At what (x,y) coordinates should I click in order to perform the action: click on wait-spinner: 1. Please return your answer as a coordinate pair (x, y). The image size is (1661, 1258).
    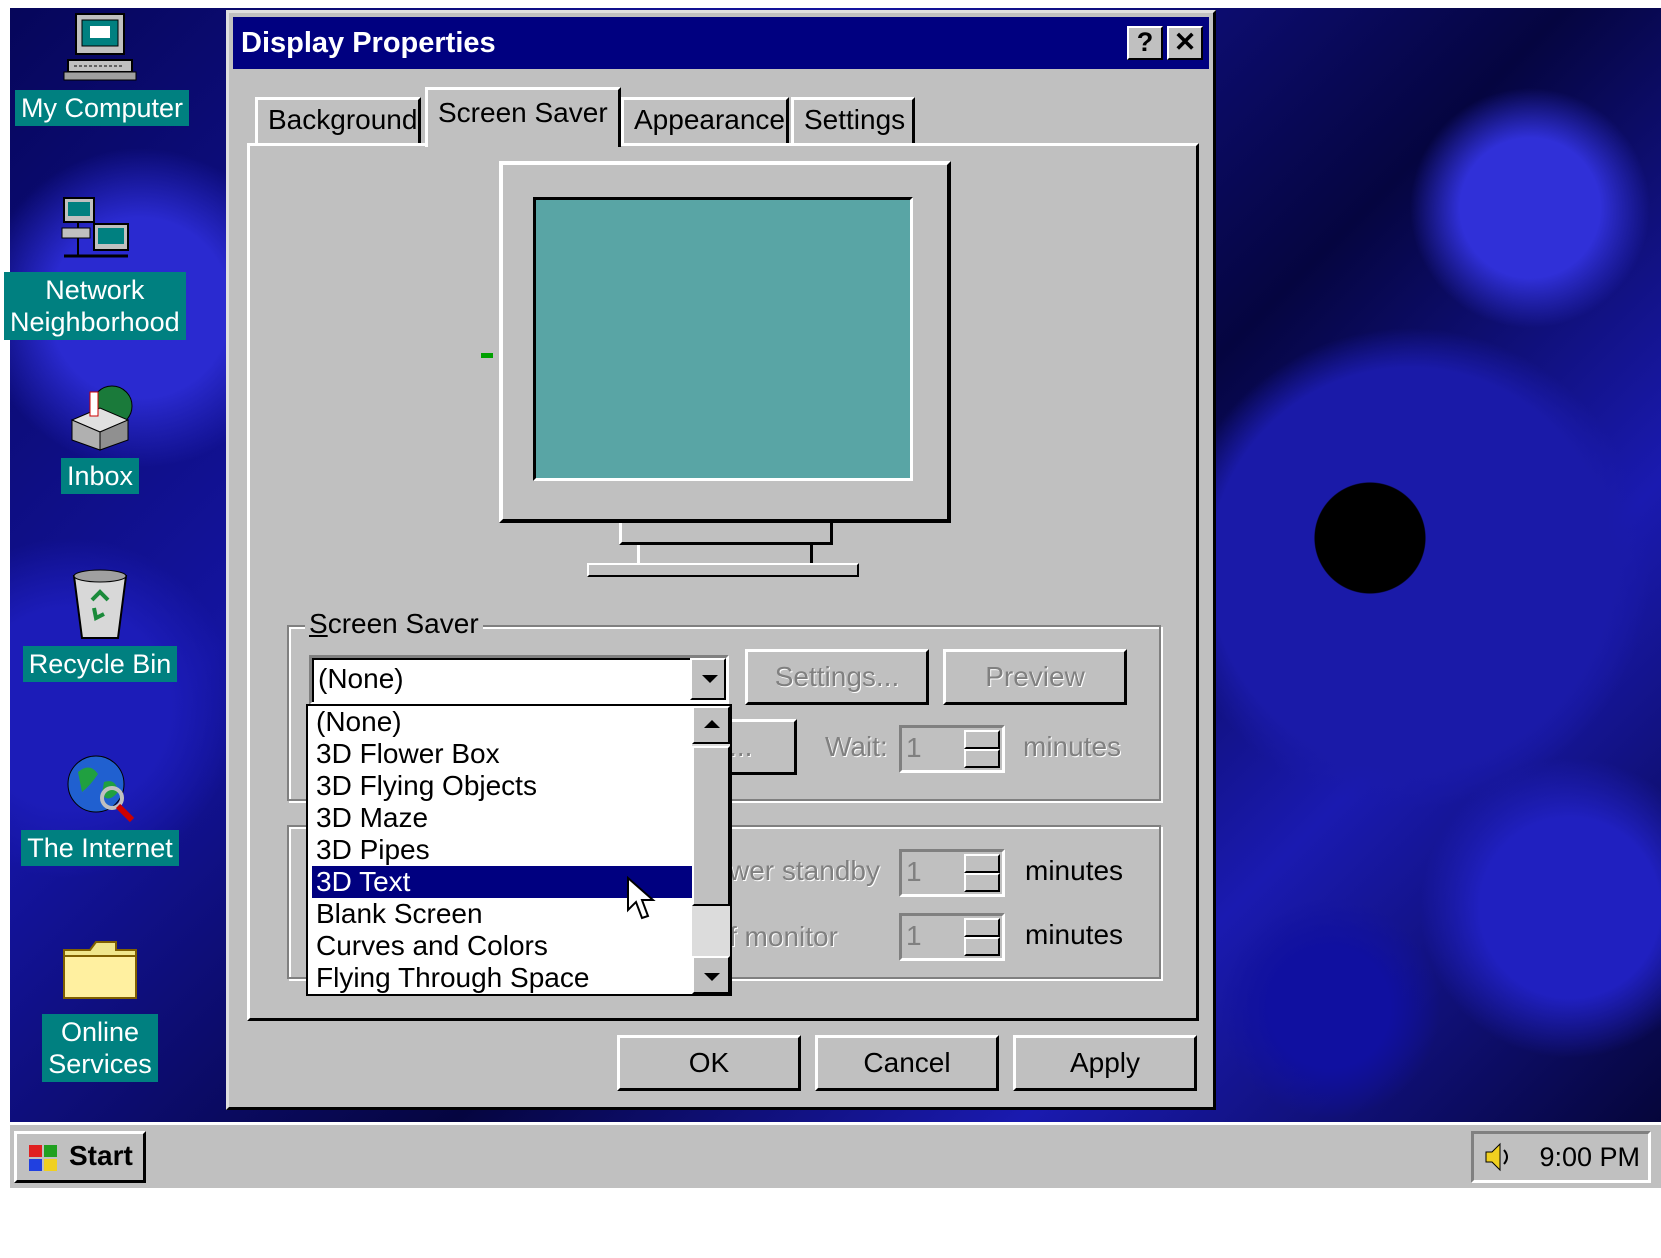
    Looking at the image, I should click on (952, 749).